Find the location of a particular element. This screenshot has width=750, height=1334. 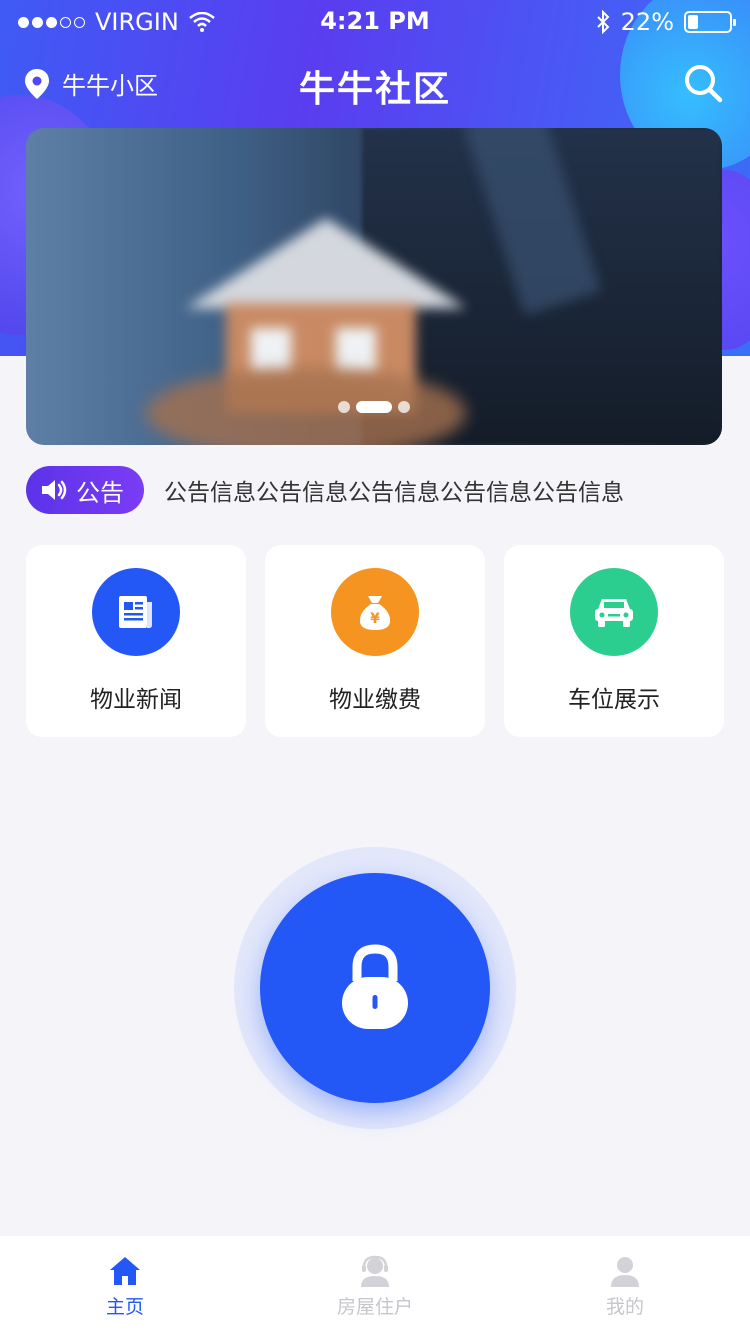

tab-residents: 房屋住户 is located at coordinates (375, 1285).